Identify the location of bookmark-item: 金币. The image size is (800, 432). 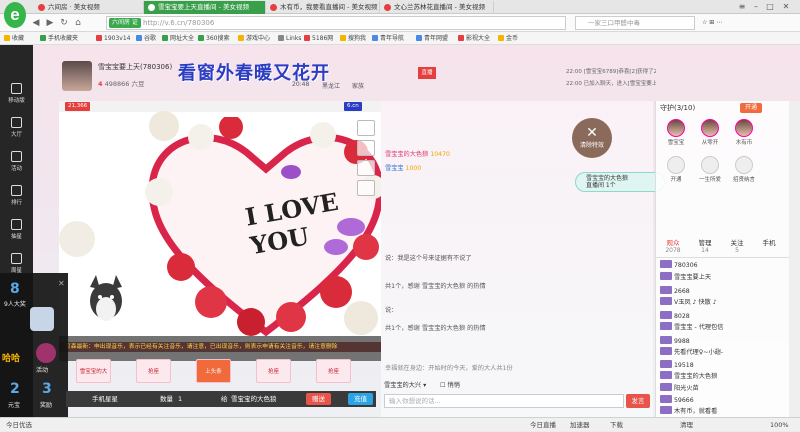
(508, 38).